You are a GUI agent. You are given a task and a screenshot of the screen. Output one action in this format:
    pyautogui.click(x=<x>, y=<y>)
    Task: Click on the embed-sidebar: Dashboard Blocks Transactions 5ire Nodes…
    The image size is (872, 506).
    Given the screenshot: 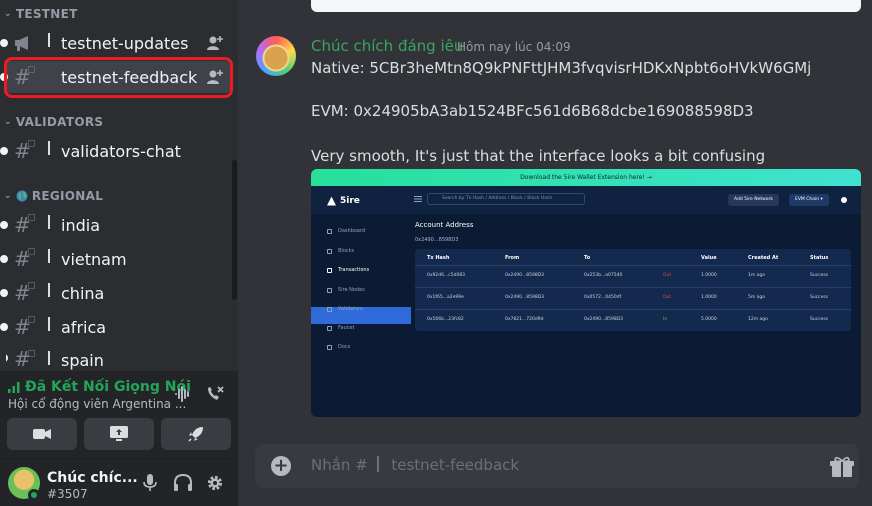 What is the action you would take?
    pyautogui.click(x=361, y=315)
    